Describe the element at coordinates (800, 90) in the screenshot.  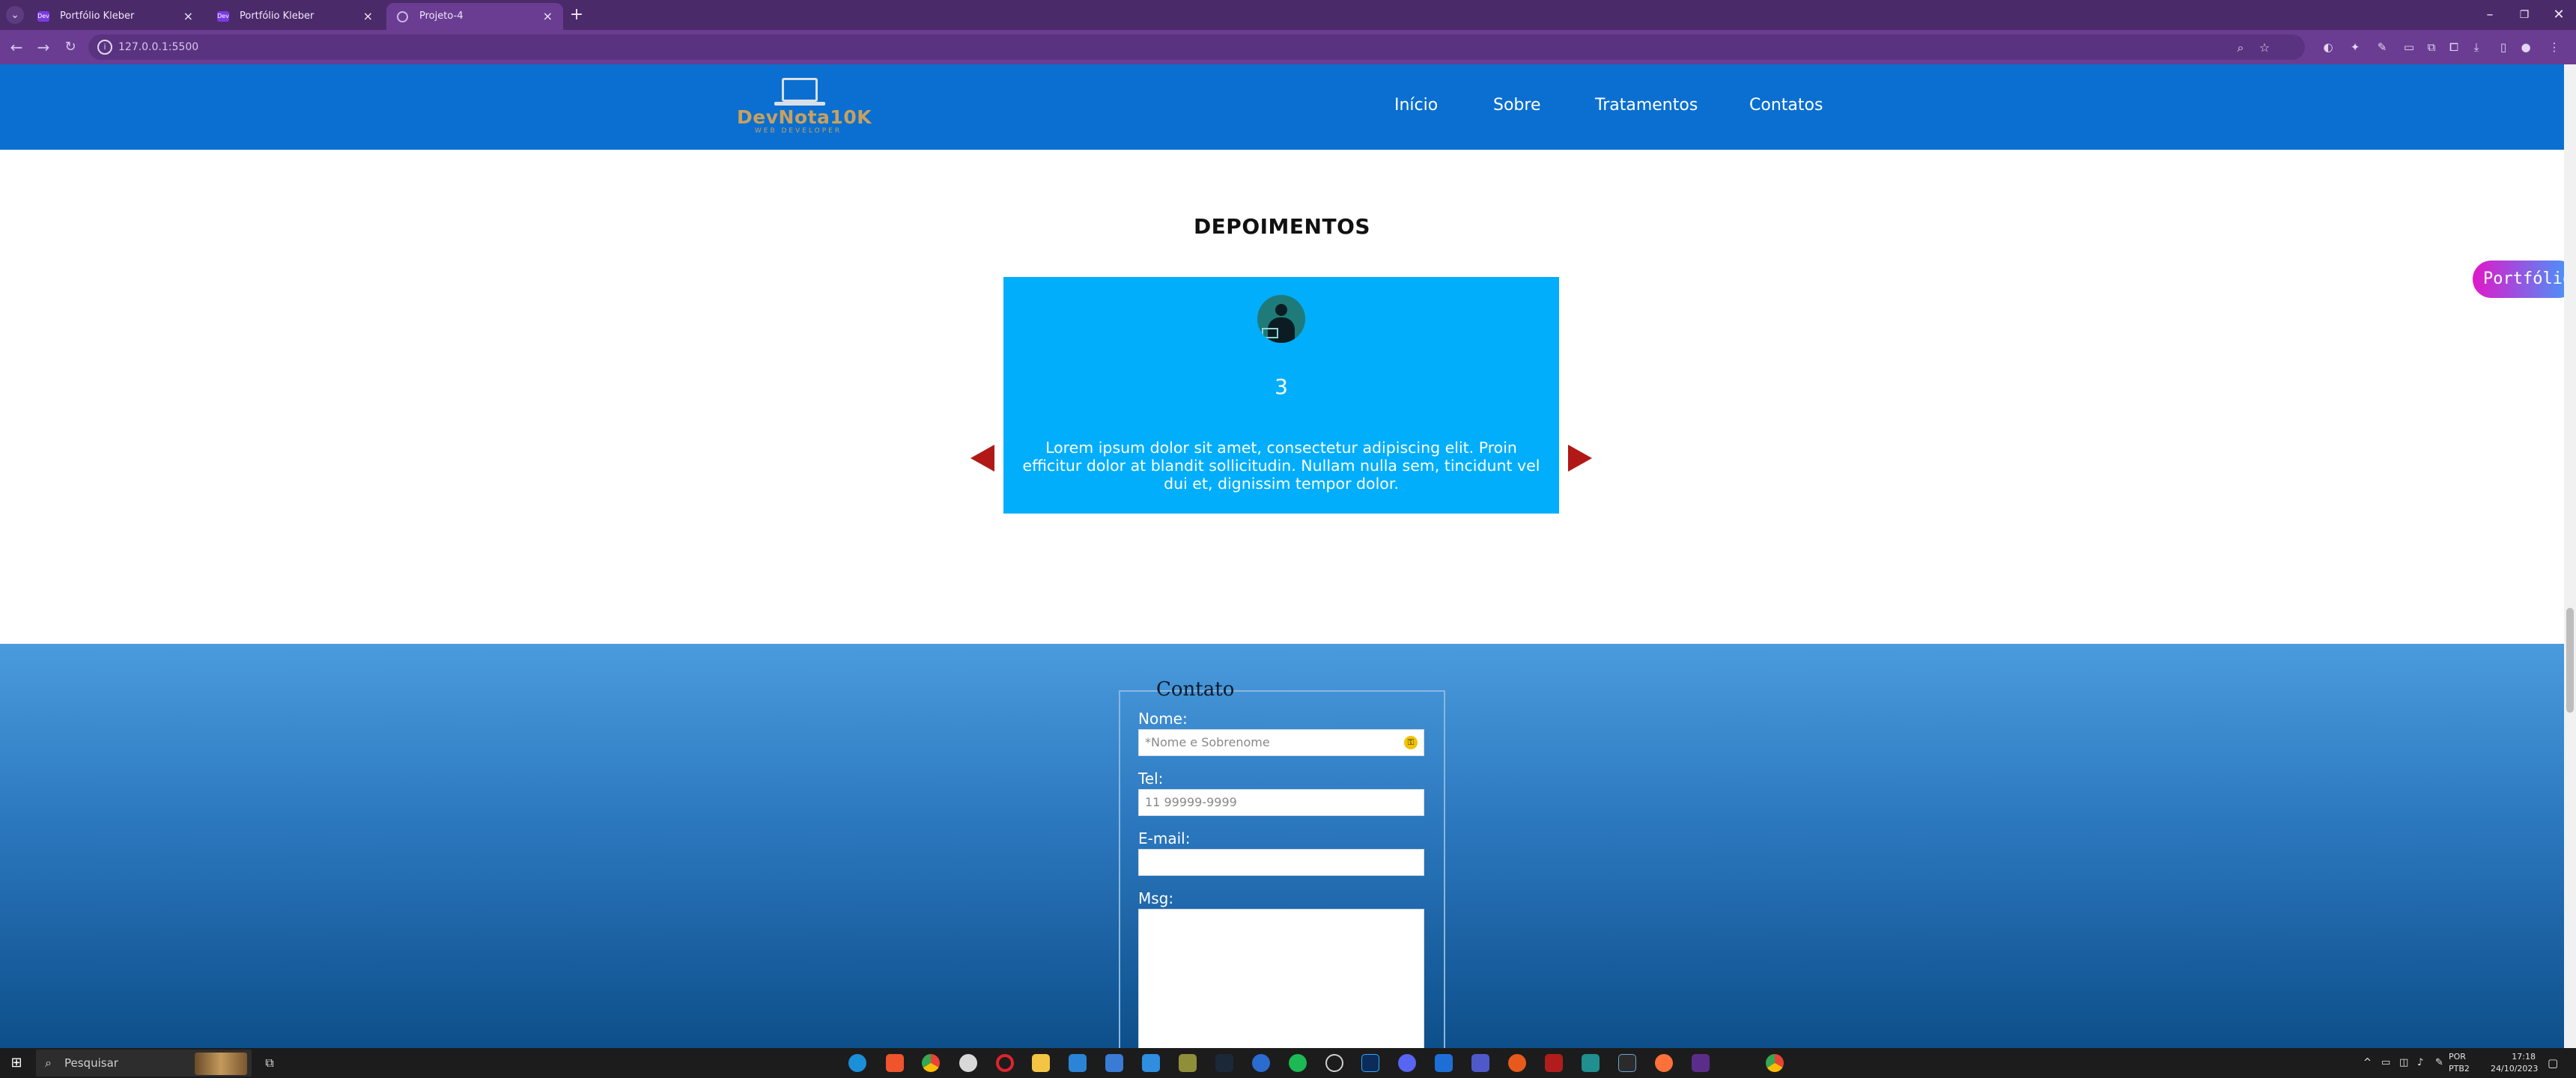
I see `laptop-icon` at that location.